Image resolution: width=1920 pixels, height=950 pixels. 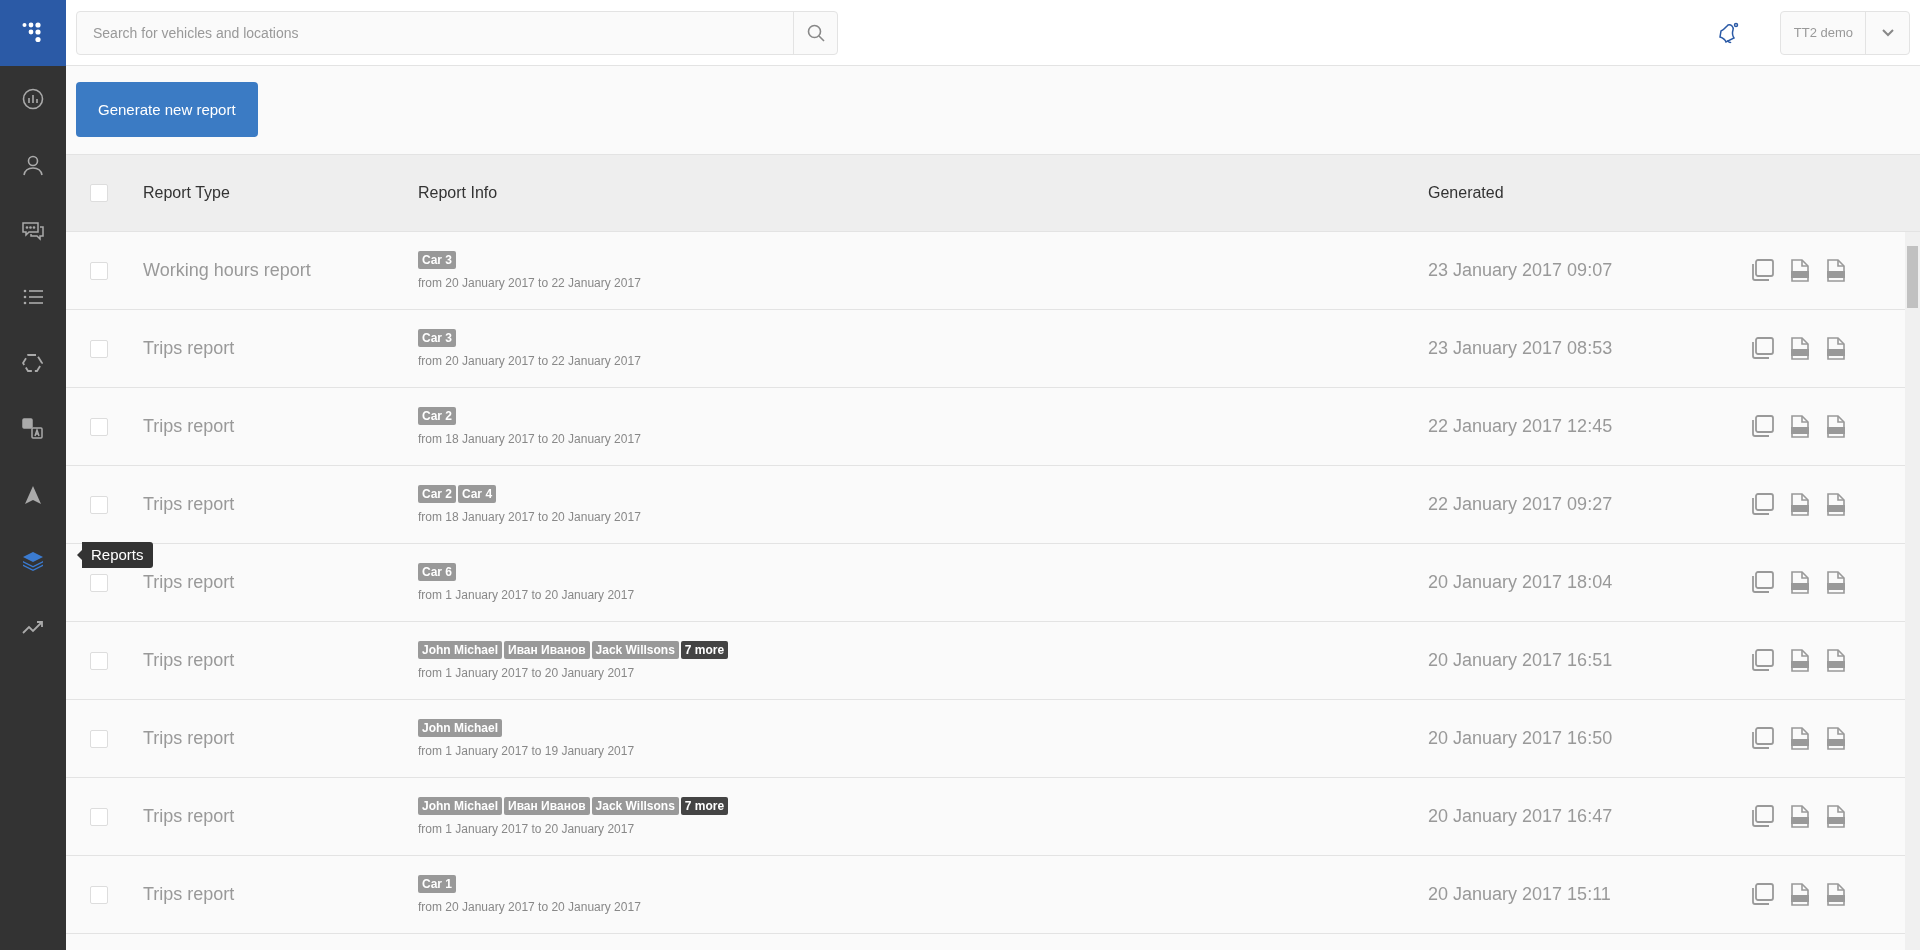 I want to click on scrollbar, so click(x=1912, y=591).